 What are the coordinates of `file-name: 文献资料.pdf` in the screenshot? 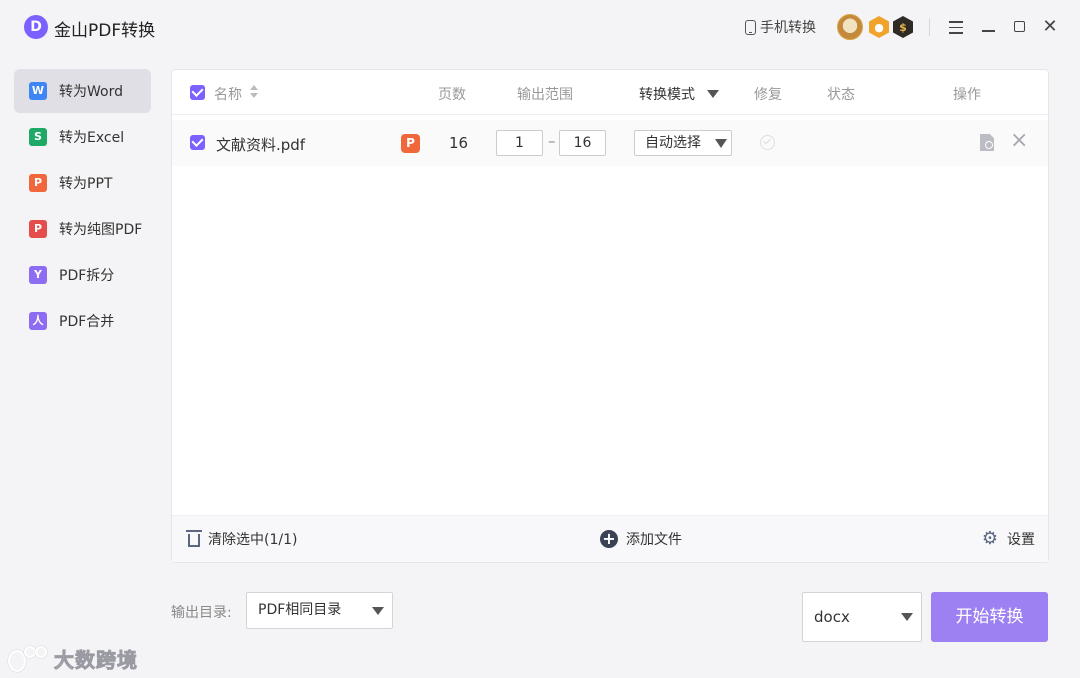 It's located at (261, 145).